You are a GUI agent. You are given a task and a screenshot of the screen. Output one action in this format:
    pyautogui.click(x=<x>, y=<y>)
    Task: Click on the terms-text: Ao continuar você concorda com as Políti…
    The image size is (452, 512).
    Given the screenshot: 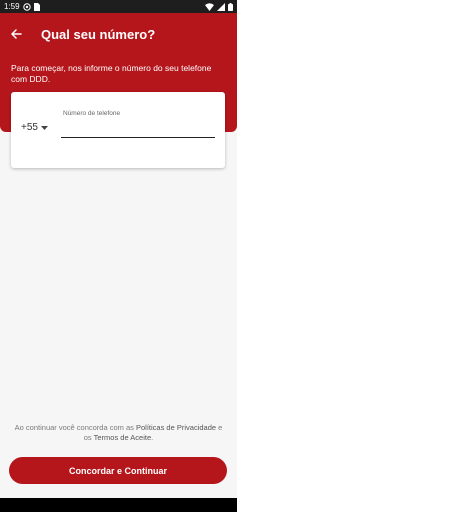 What is the action you would take?
    pyautogui.click(x=118, y=433)
    